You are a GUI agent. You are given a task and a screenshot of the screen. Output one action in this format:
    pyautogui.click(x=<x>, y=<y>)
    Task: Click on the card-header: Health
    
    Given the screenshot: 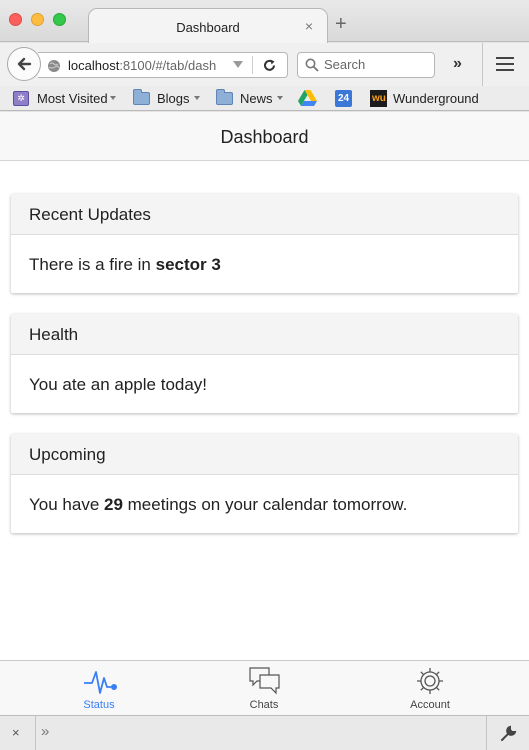 What is the action you would take?
    pyautogui.click(x=264, y=334)
    